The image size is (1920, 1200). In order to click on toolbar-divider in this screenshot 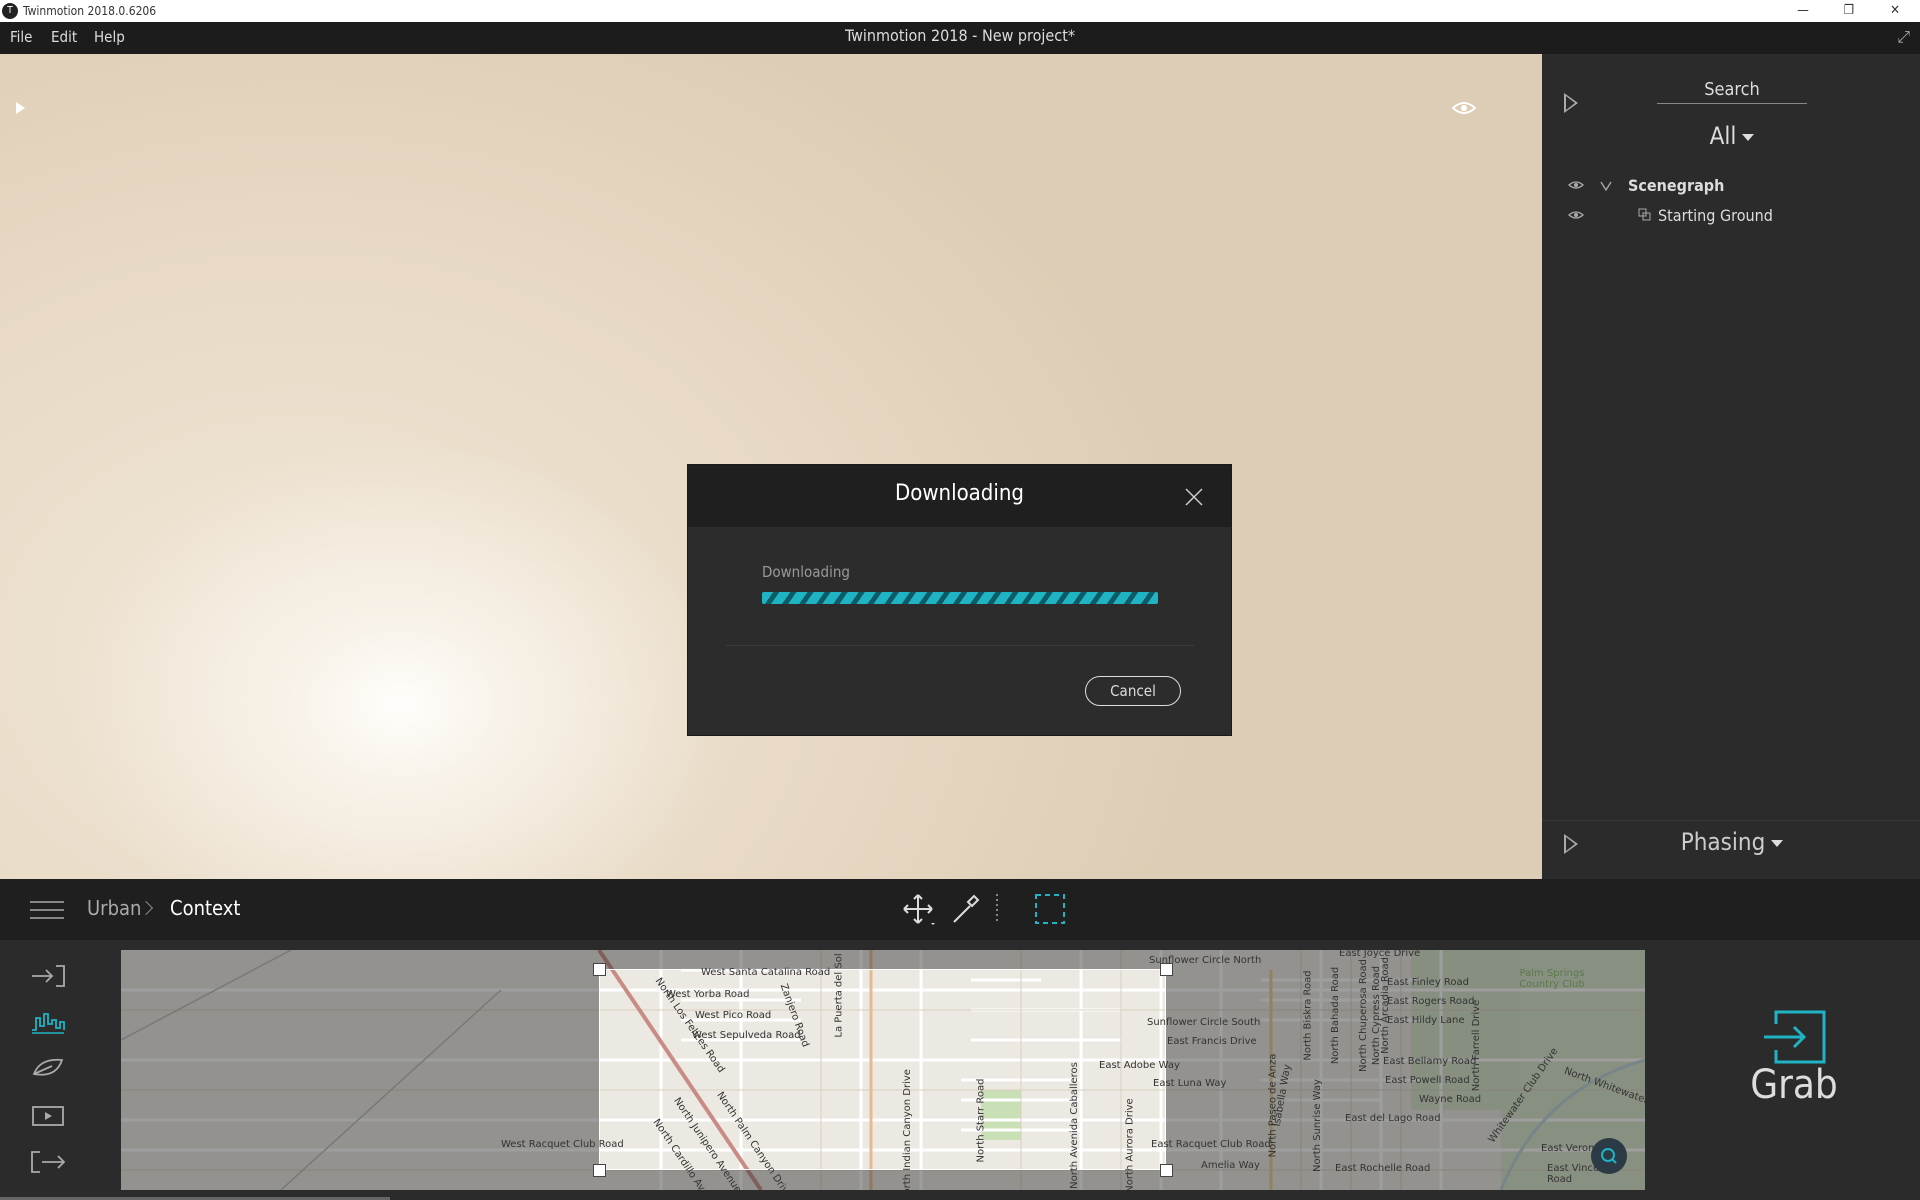, I will do `click(997, 909)`.